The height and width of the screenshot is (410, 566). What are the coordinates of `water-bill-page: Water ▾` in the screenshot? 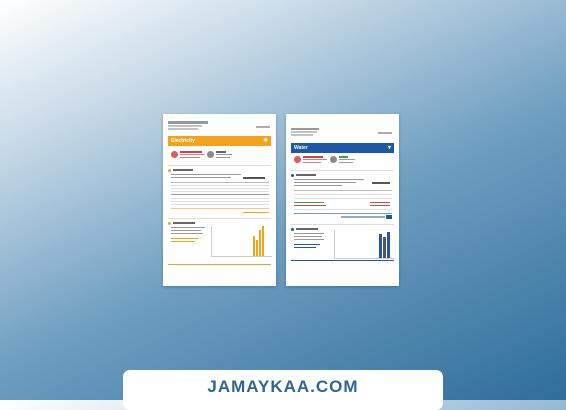 It's located at (342, 200).